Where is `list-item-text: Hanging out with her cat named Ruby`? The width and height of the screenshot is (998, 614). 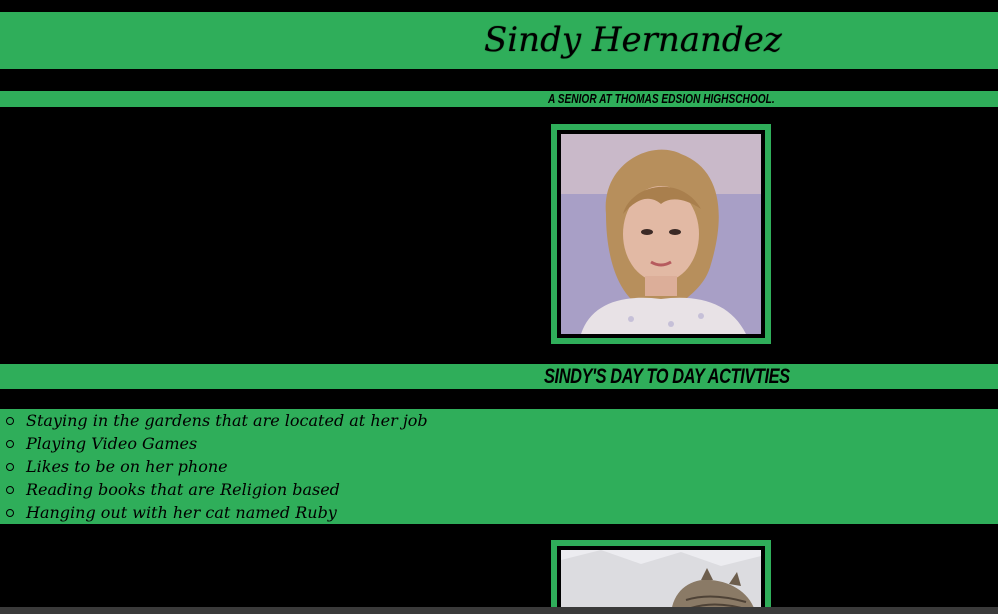
list-item-text: Hanging out with her cat named Ruby is located at coordinates (181, 512).